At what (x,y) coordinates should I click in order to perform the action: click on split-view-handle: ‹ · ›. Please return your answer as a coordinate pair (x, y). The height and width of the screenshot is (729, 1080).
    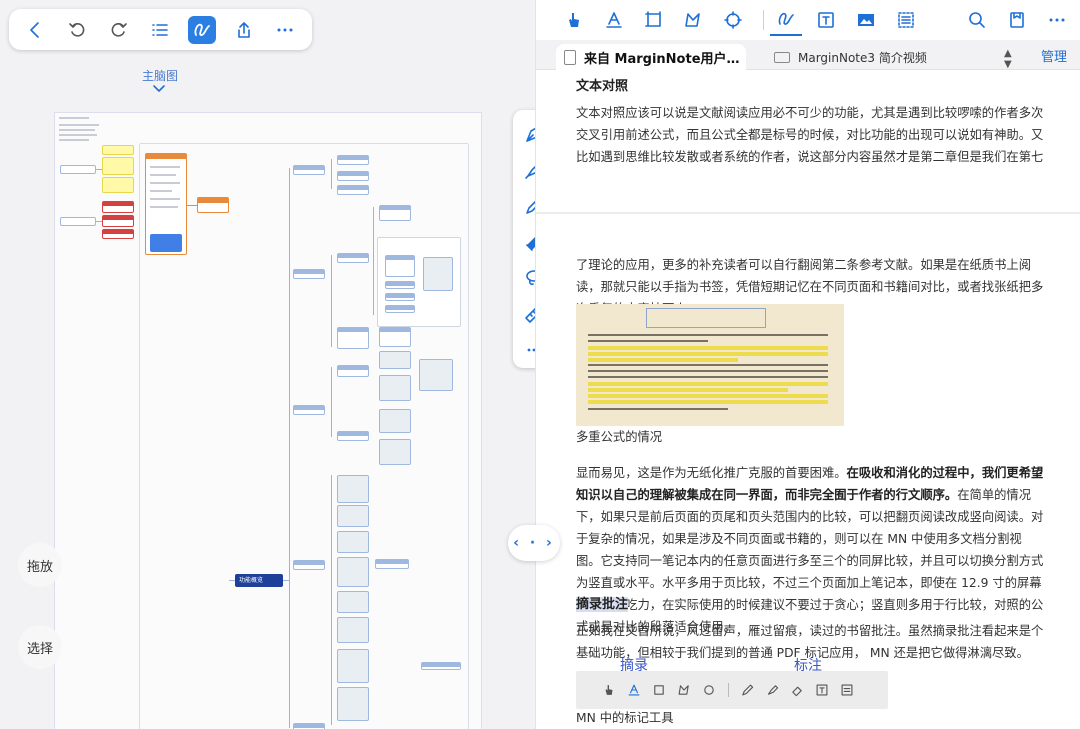
    Looking at the image, I should click on (534, 543).